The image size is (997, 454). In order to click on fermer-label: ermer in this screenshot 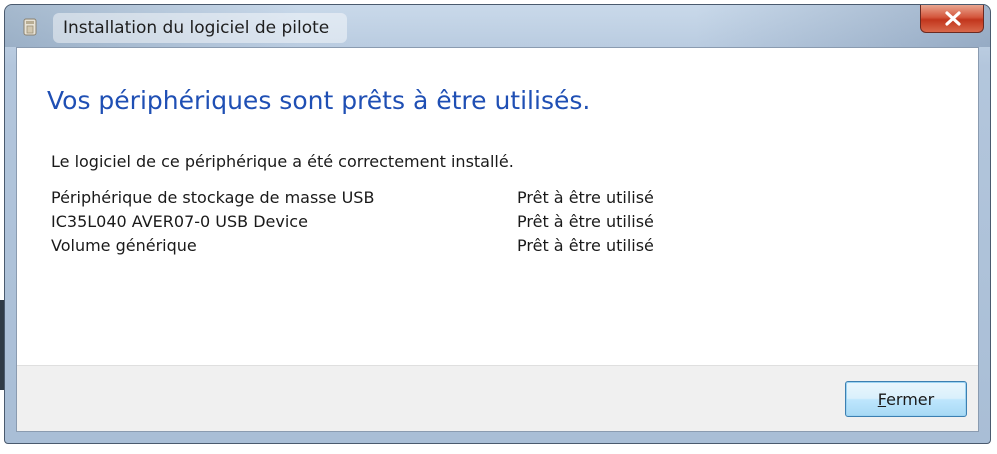, I will do `click(910, 399)`.